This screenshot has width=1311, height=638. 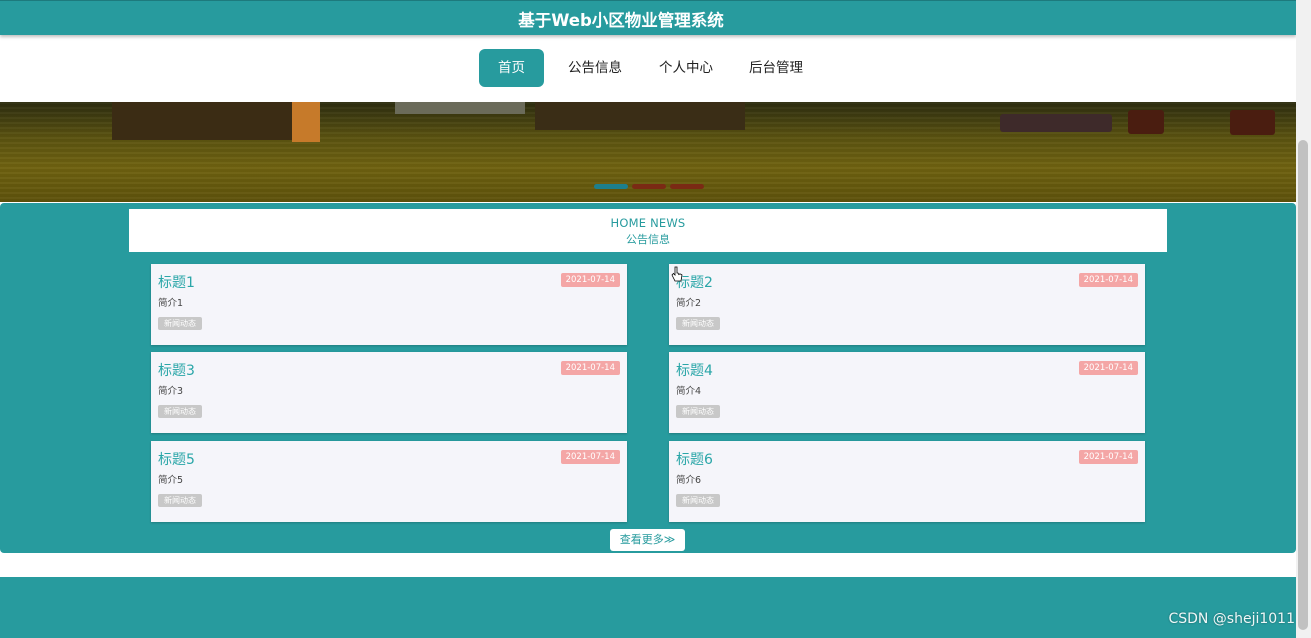 I want to click on news-card-summary: 简介4, so click(x=689, y=391).